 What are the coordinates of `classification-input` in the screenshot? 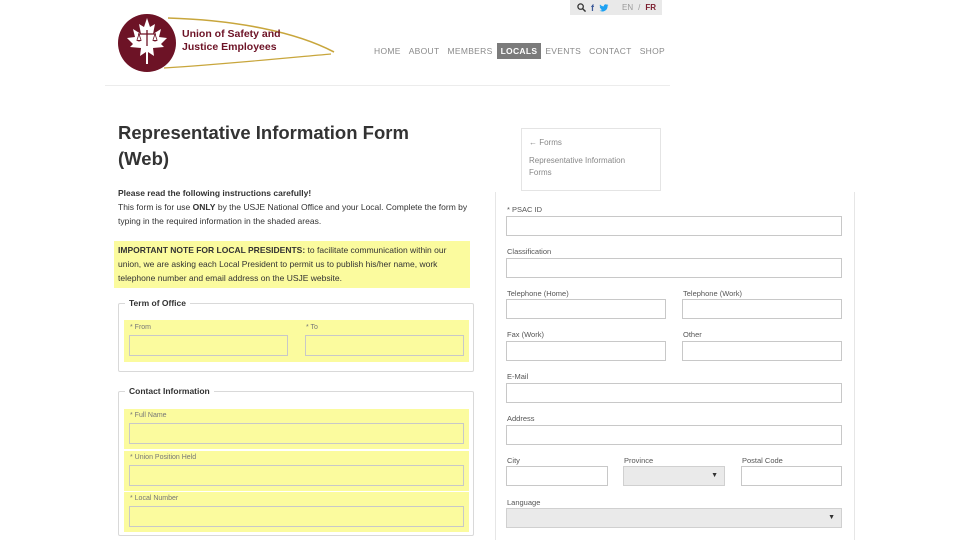 It's located at (674, 268).